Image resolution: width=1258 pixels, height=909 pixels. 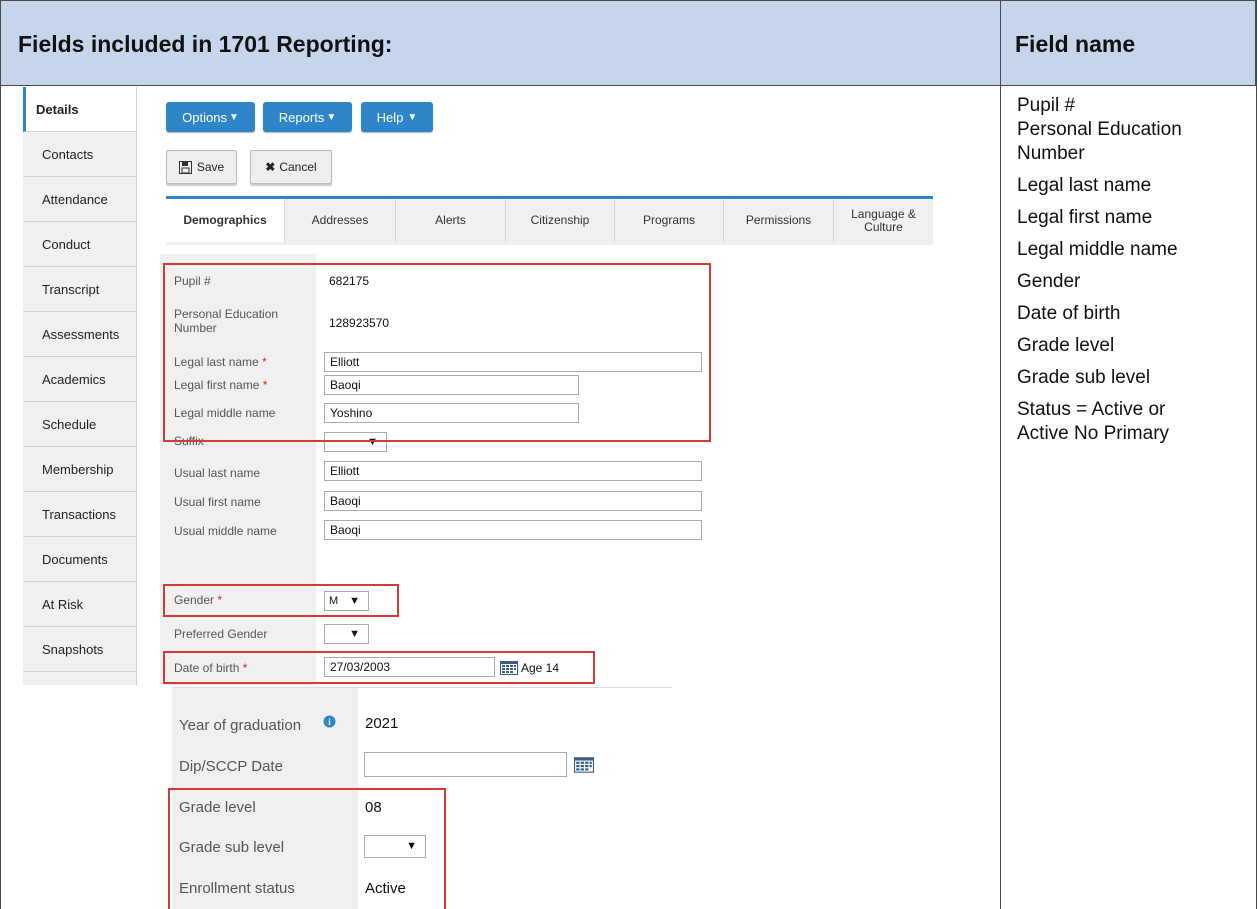 I want to click on usual-middle-label: Usual middle name, so click(x=225, y=531).